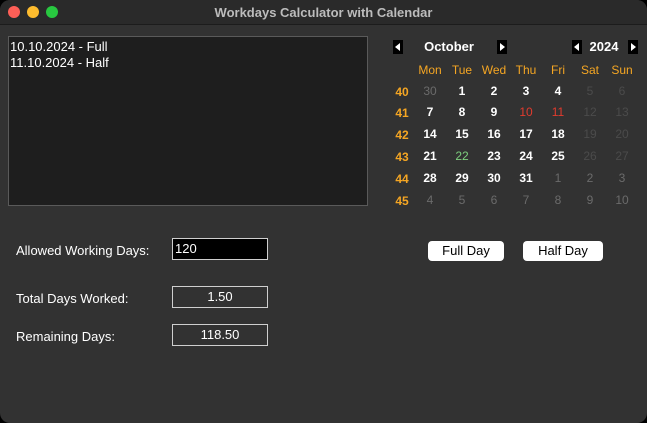 The image size is (647, 423). Describe the element at coordinates (466, 251) in the screenshot. I see `full-day-button: Full Day` at that location.